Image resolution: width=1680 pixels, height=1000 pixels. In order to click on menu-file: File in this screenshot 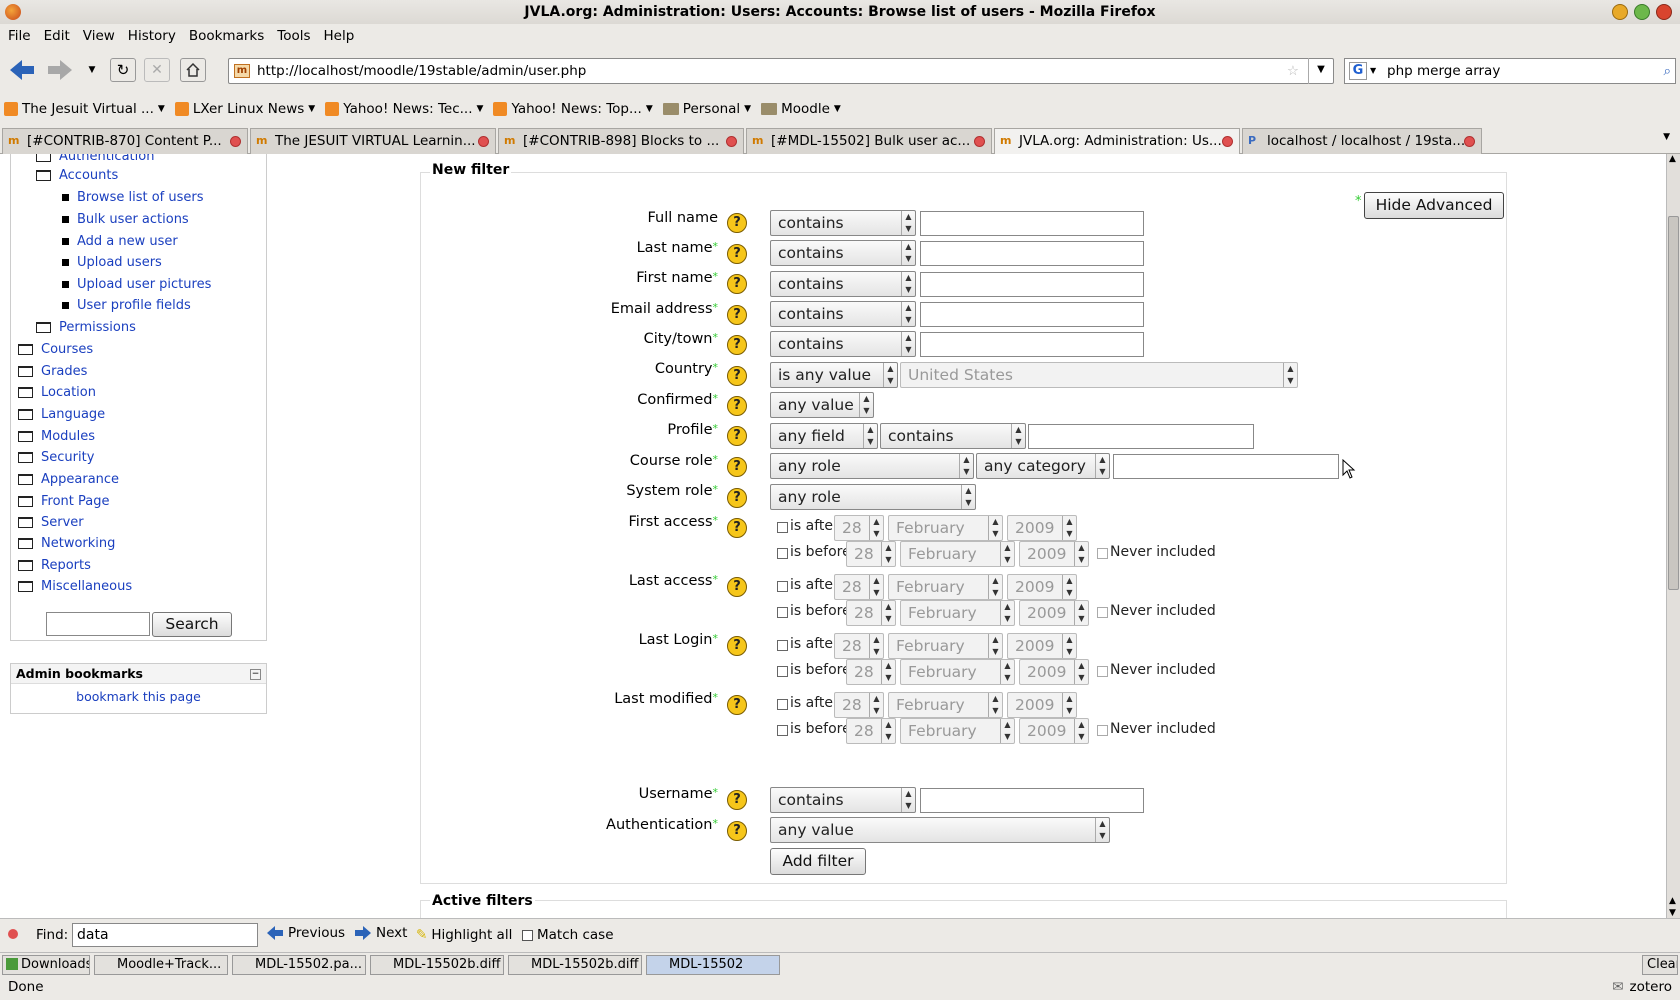, I will do `click(20, 35)`.